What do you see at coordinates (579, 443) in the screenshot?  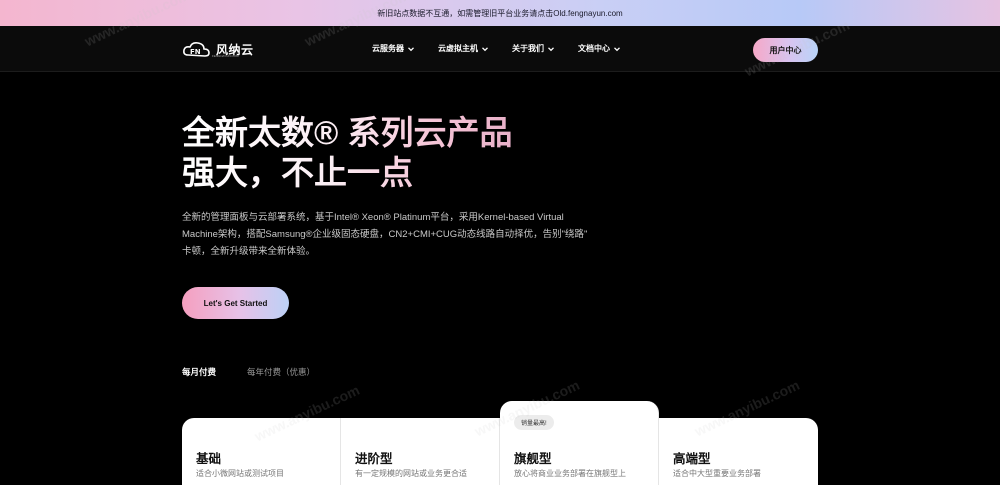 I see `plan-card-flagship: 销量最高! 旗舰型 放心将商业业务部署在旗舰型上` at bounding box center [579, 443].